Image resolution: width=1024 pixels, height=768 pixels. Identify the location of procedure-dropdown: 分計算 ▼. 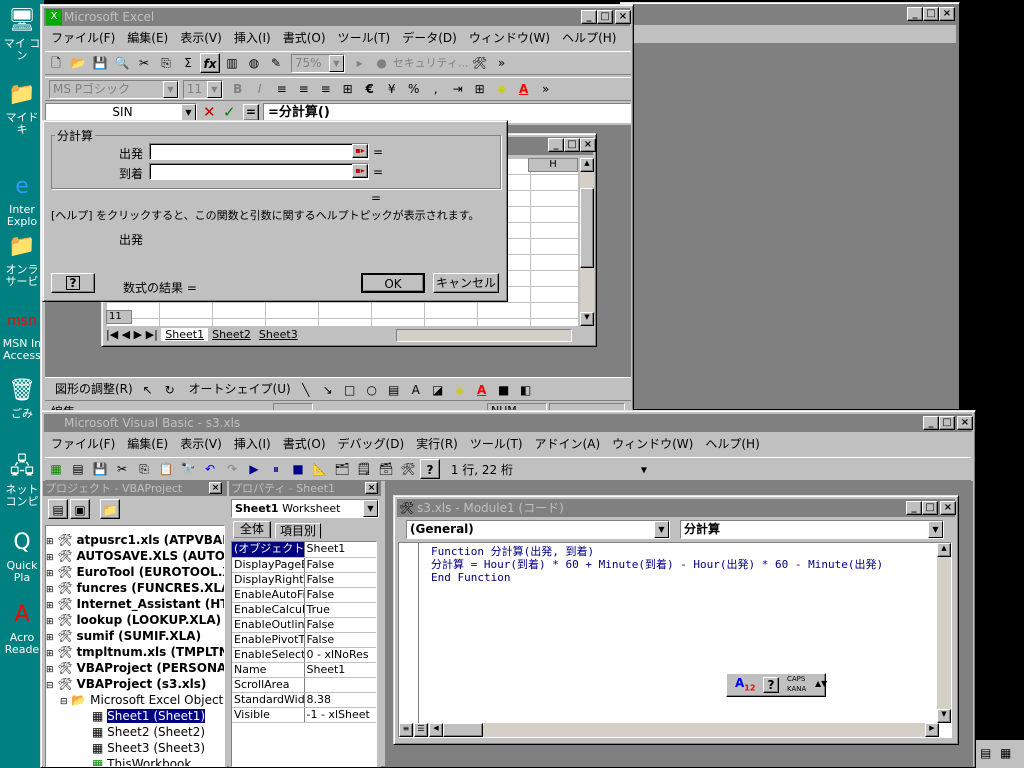
(812, 529).